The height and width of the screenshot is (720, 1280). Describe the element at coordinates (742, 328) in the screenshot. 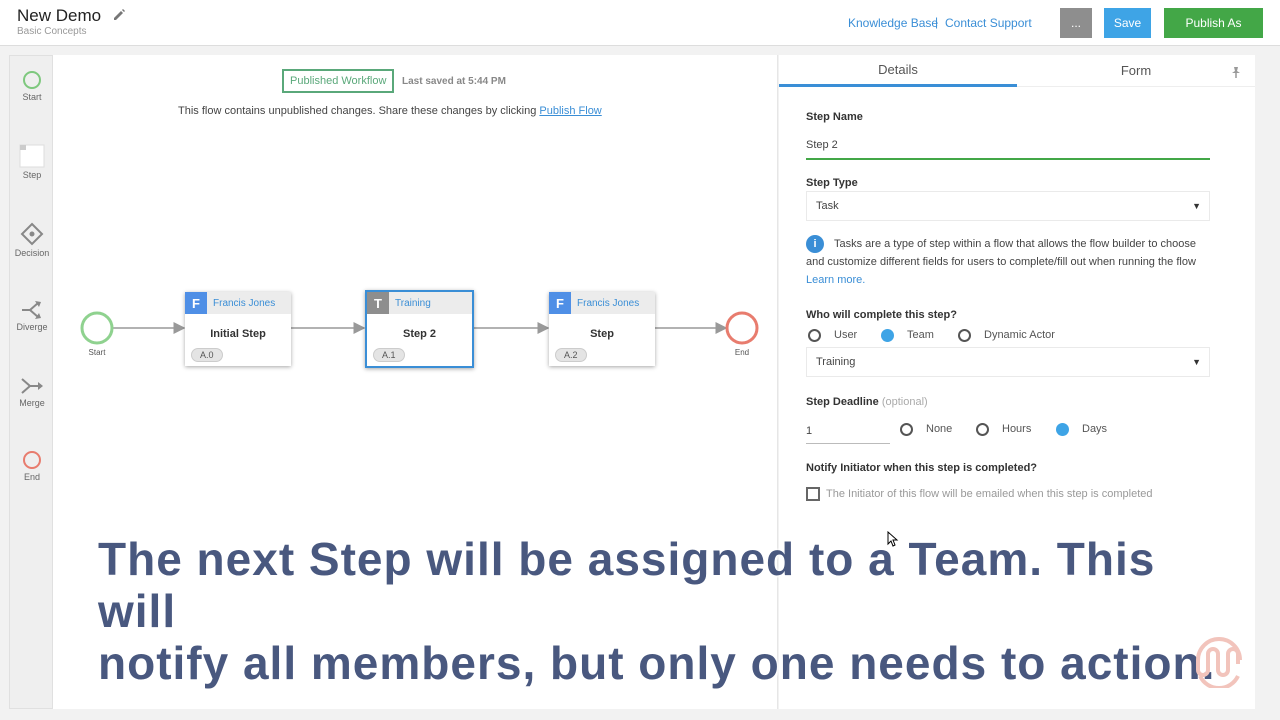

I see `end-node` at that location.